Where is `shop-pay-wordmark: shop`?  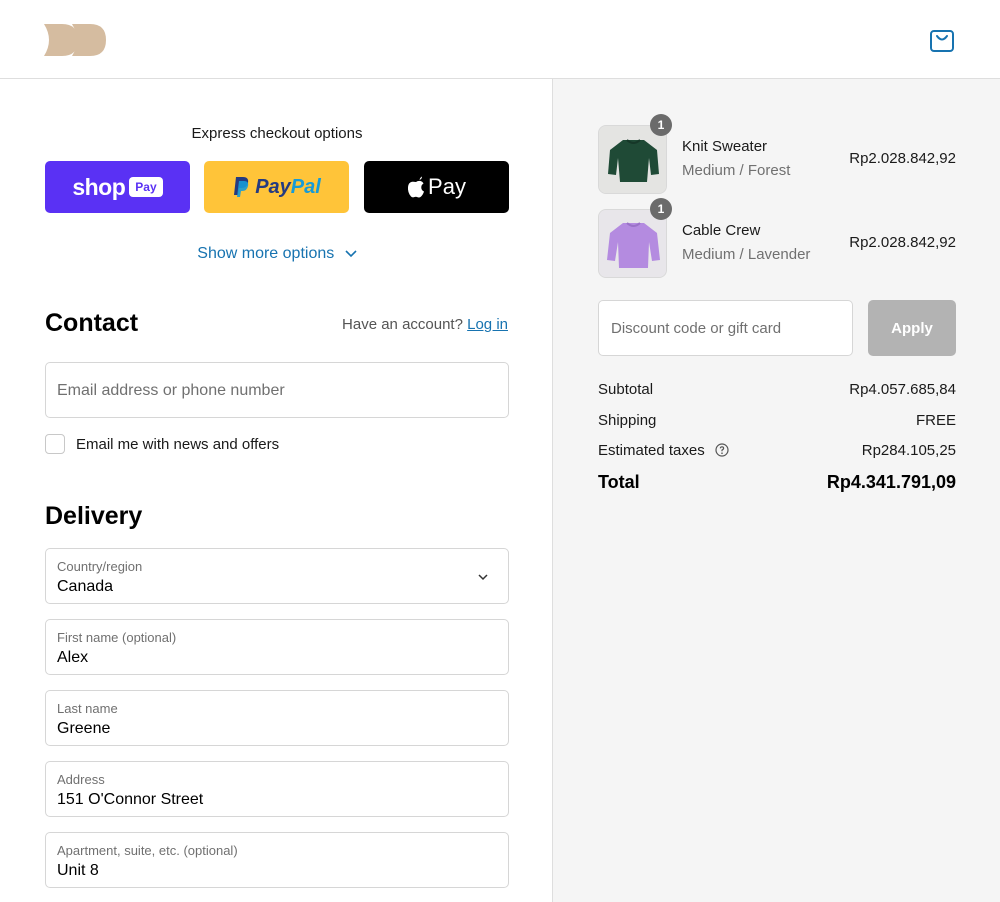
shop-pay-wordmark: shop is located at coordinates (99, 186).